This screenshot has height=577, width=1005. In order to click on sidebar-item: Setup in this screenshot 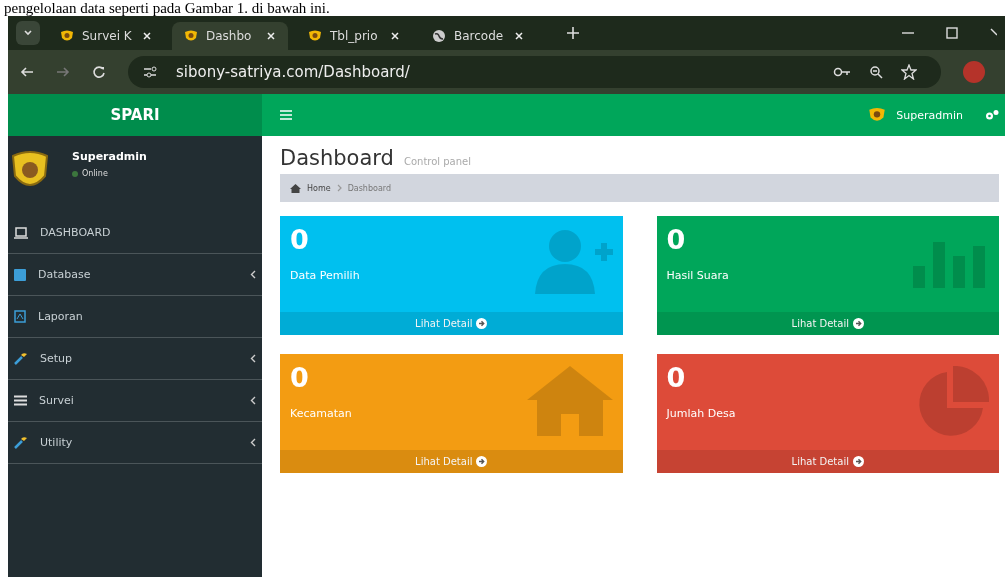, I will do `click(135, 359)`.